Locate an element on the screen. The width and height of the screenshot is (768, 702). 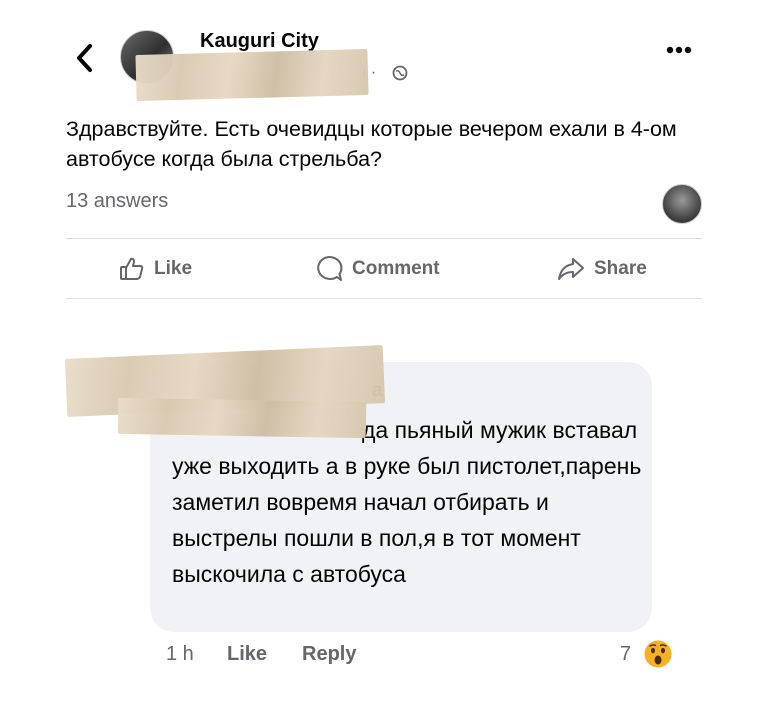
group-name: Kauguri City is located at coordinates (259, 41).